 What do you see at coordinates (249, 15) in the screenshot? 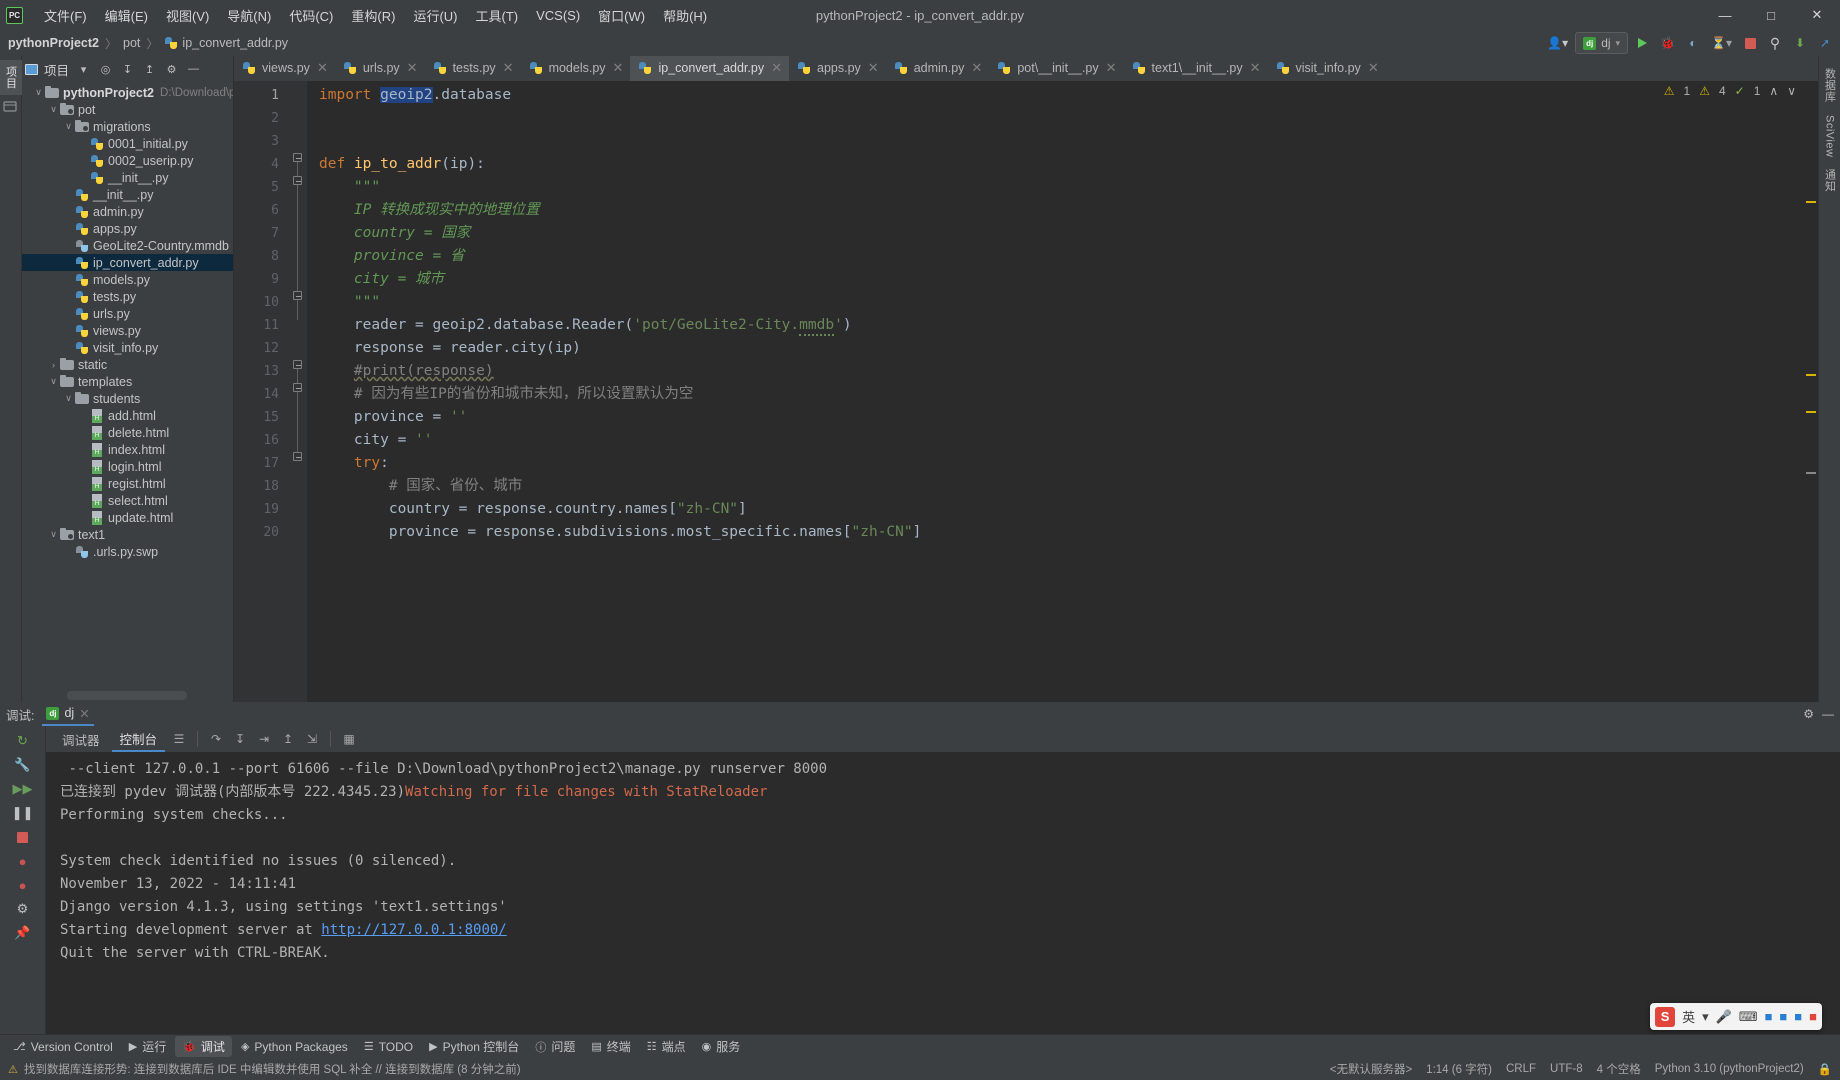
I see `menu-navigate: 导航(N)` at bounding box center [249, 15].